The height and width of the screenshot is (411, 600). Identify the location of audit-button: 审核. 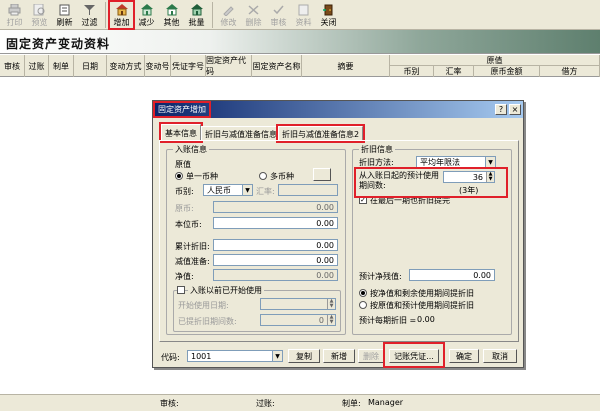
(278, 15).